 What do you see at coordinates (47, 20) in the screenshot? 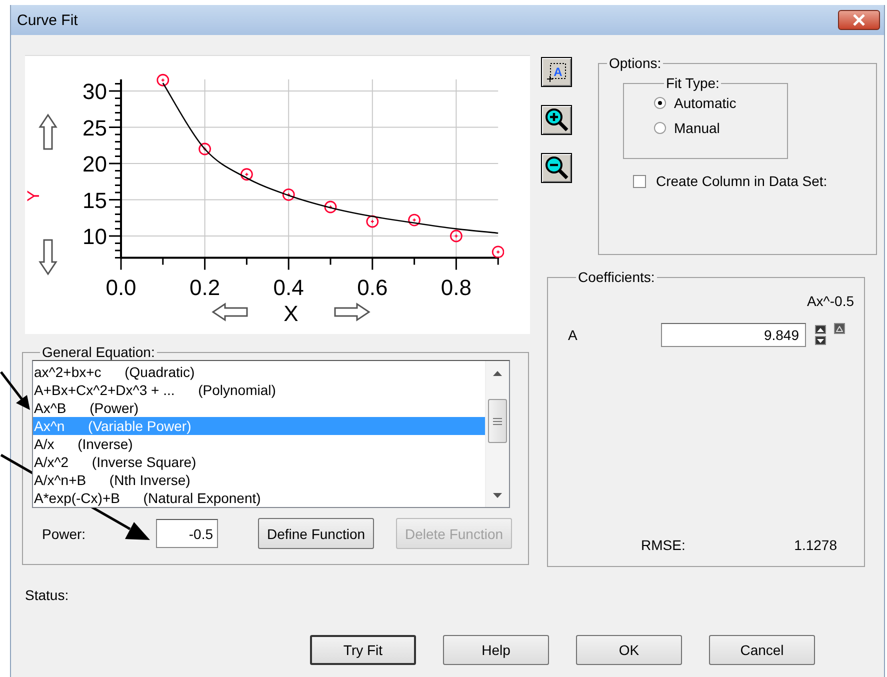
I see `window-title: Curve Fit` at bounding box center [47, 20].